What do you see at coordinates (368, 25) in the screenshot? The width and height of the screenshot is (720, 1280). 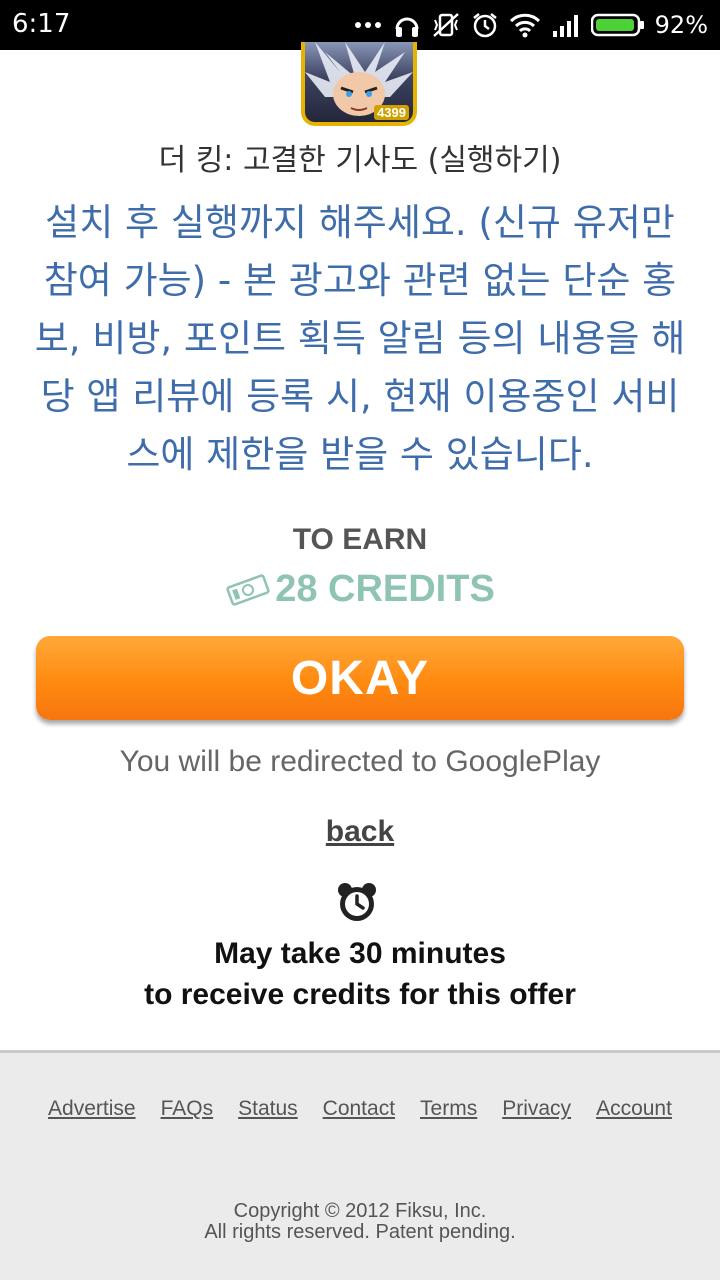 I see `more-icon` at bounding box center [368, 25].